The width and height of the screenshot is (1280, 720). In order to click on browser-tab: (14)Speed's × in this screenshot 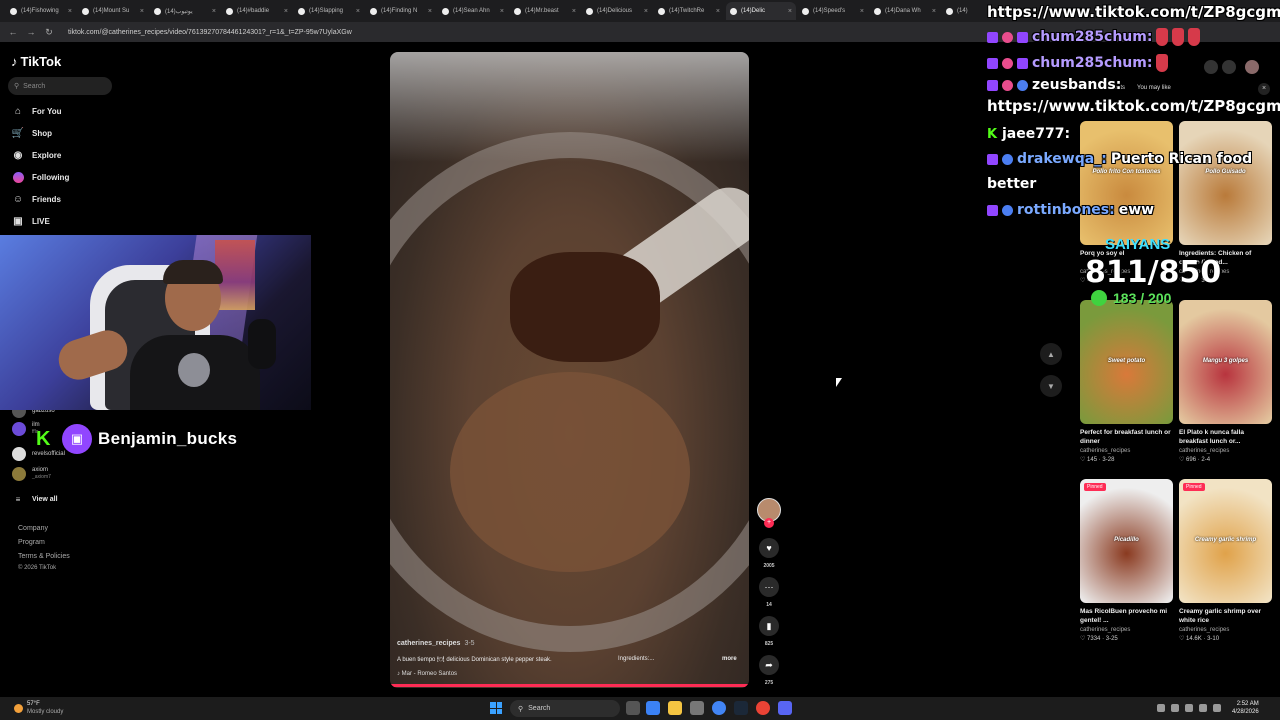, I will do `click(833, 11)`.